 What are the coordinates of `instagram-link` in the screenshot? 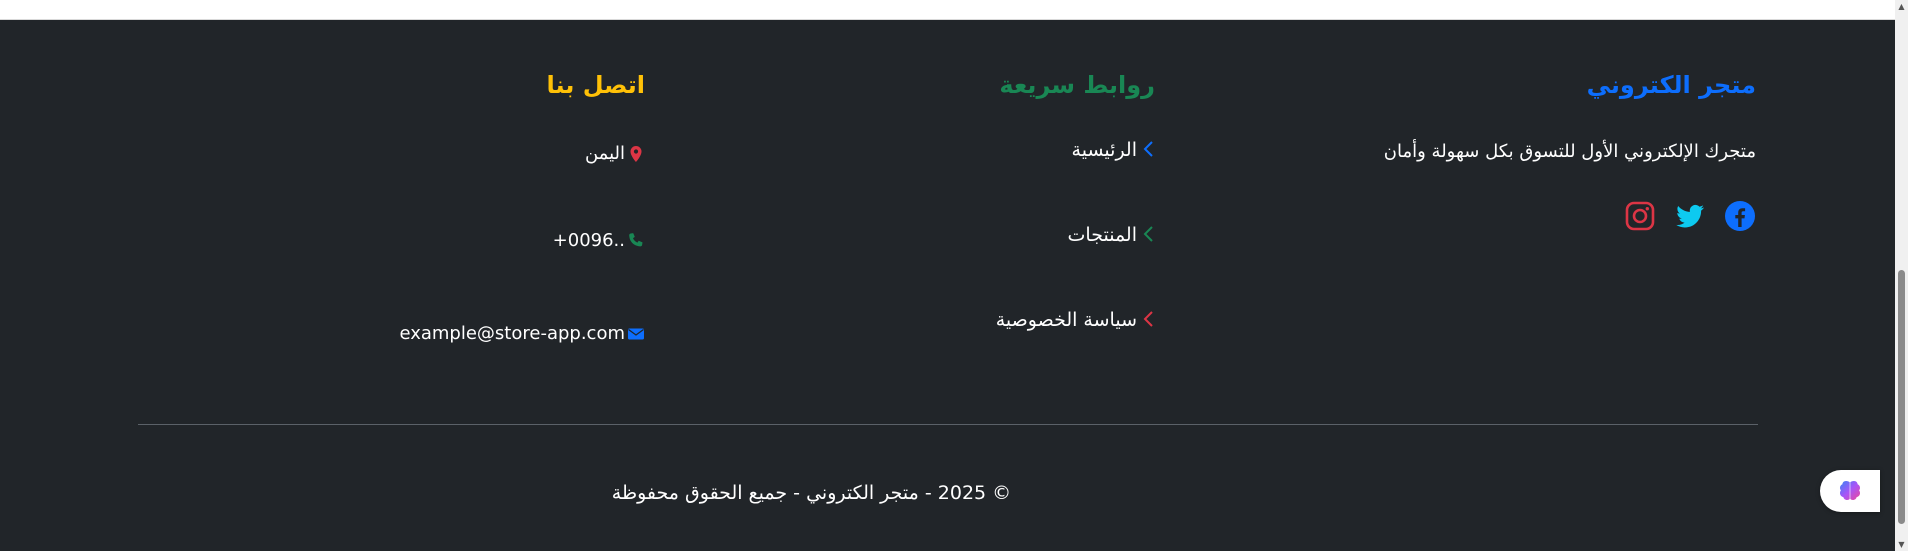 It's located at (1640, 216).